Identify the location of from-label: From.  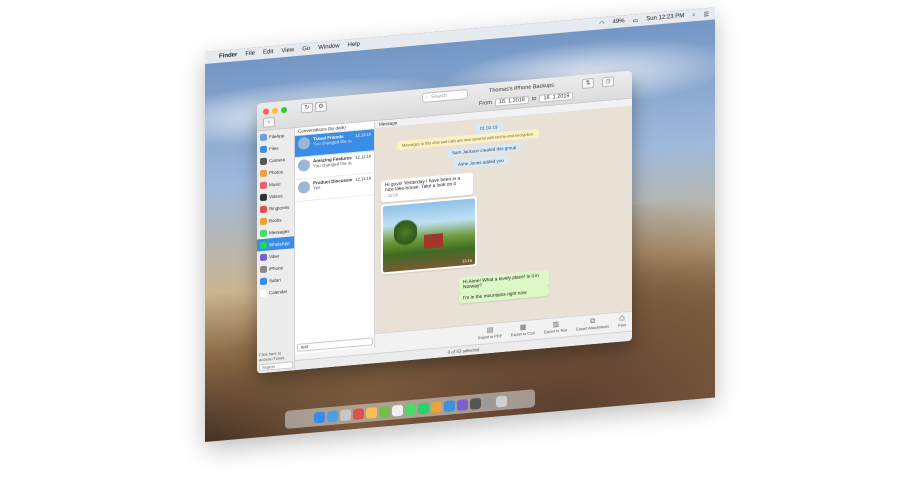
(485, 103).